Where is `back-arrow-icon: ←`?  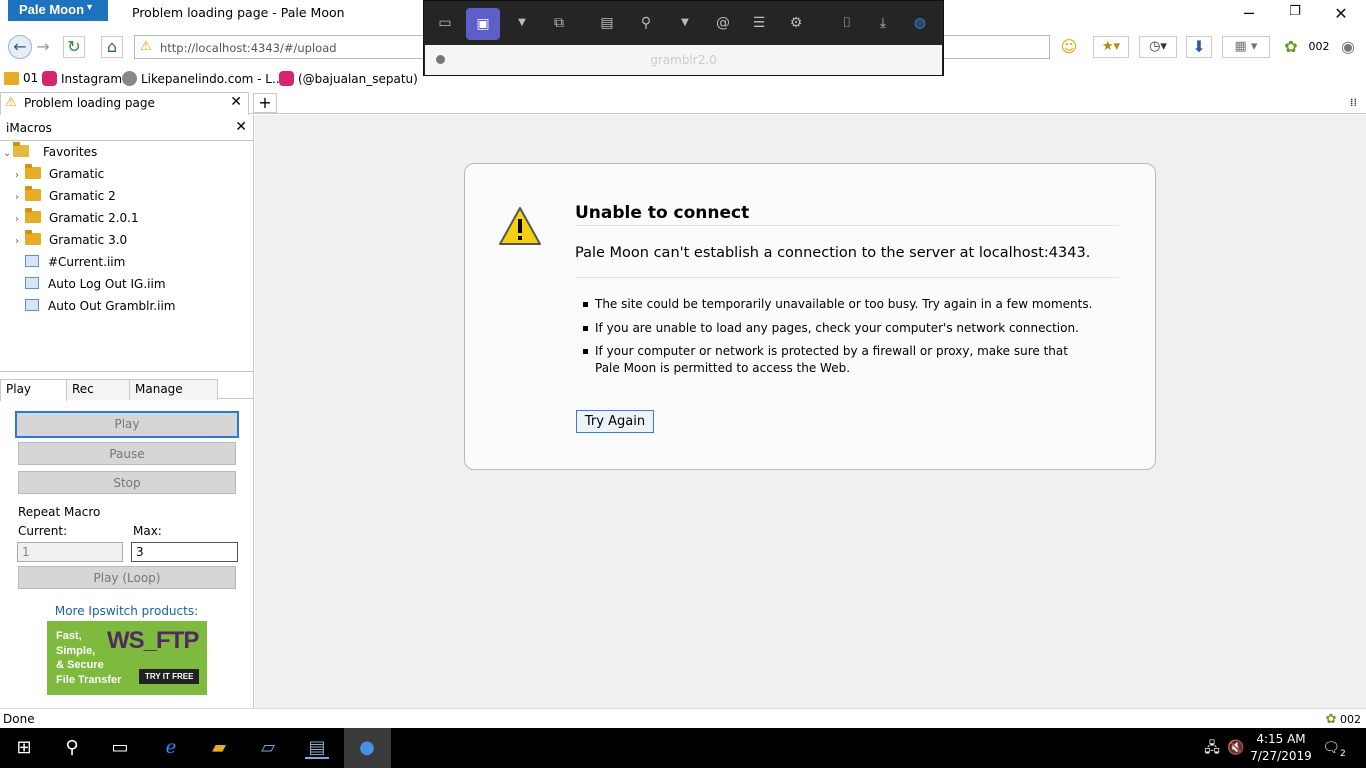 back-arrow-icon: ← is located at coordinates (20, 47).